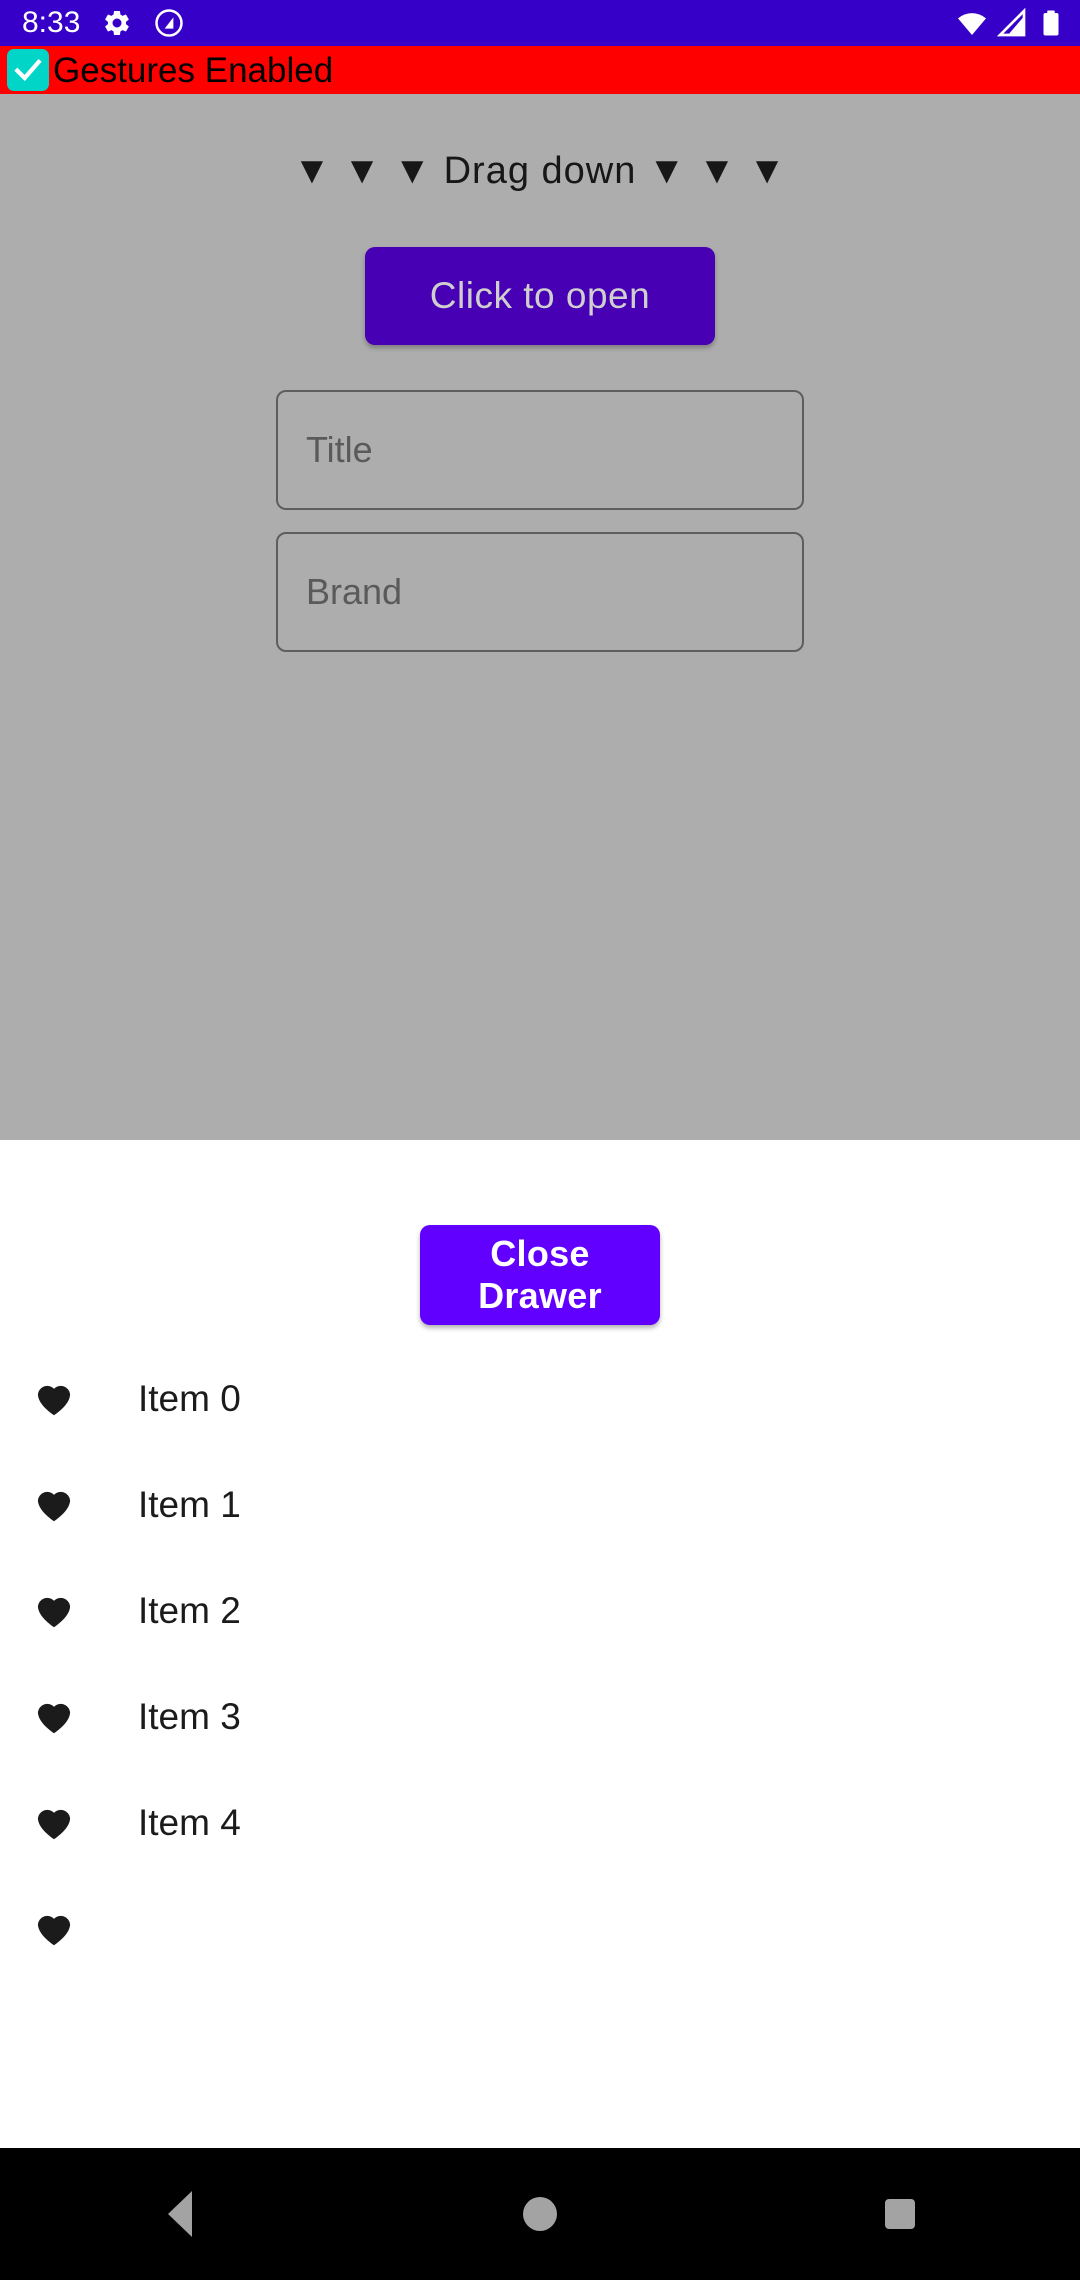 This screenshot has width=1080, height=2280. I want to click on gear-icon, so click(117, 23).